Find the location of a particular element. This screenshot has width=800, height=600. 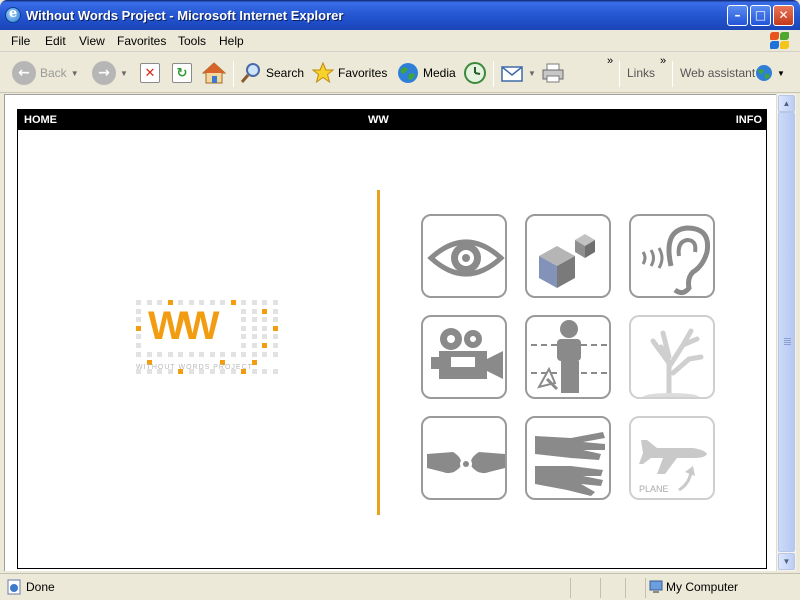

site-navbar: HOME WW INFO is located at coordinates (392, 120).